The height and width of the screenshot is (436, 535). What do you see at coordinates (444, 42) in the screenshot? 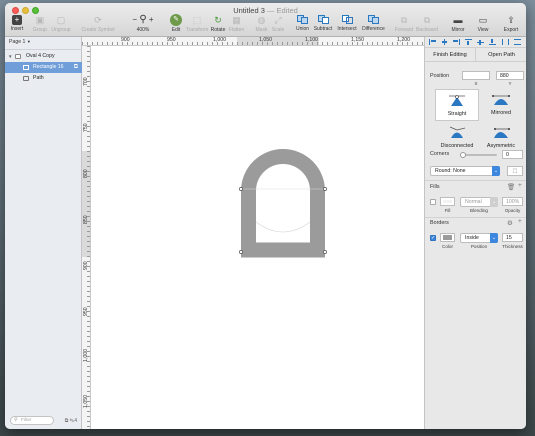
I see `align-center-icon` at bounding box center [444, 42].